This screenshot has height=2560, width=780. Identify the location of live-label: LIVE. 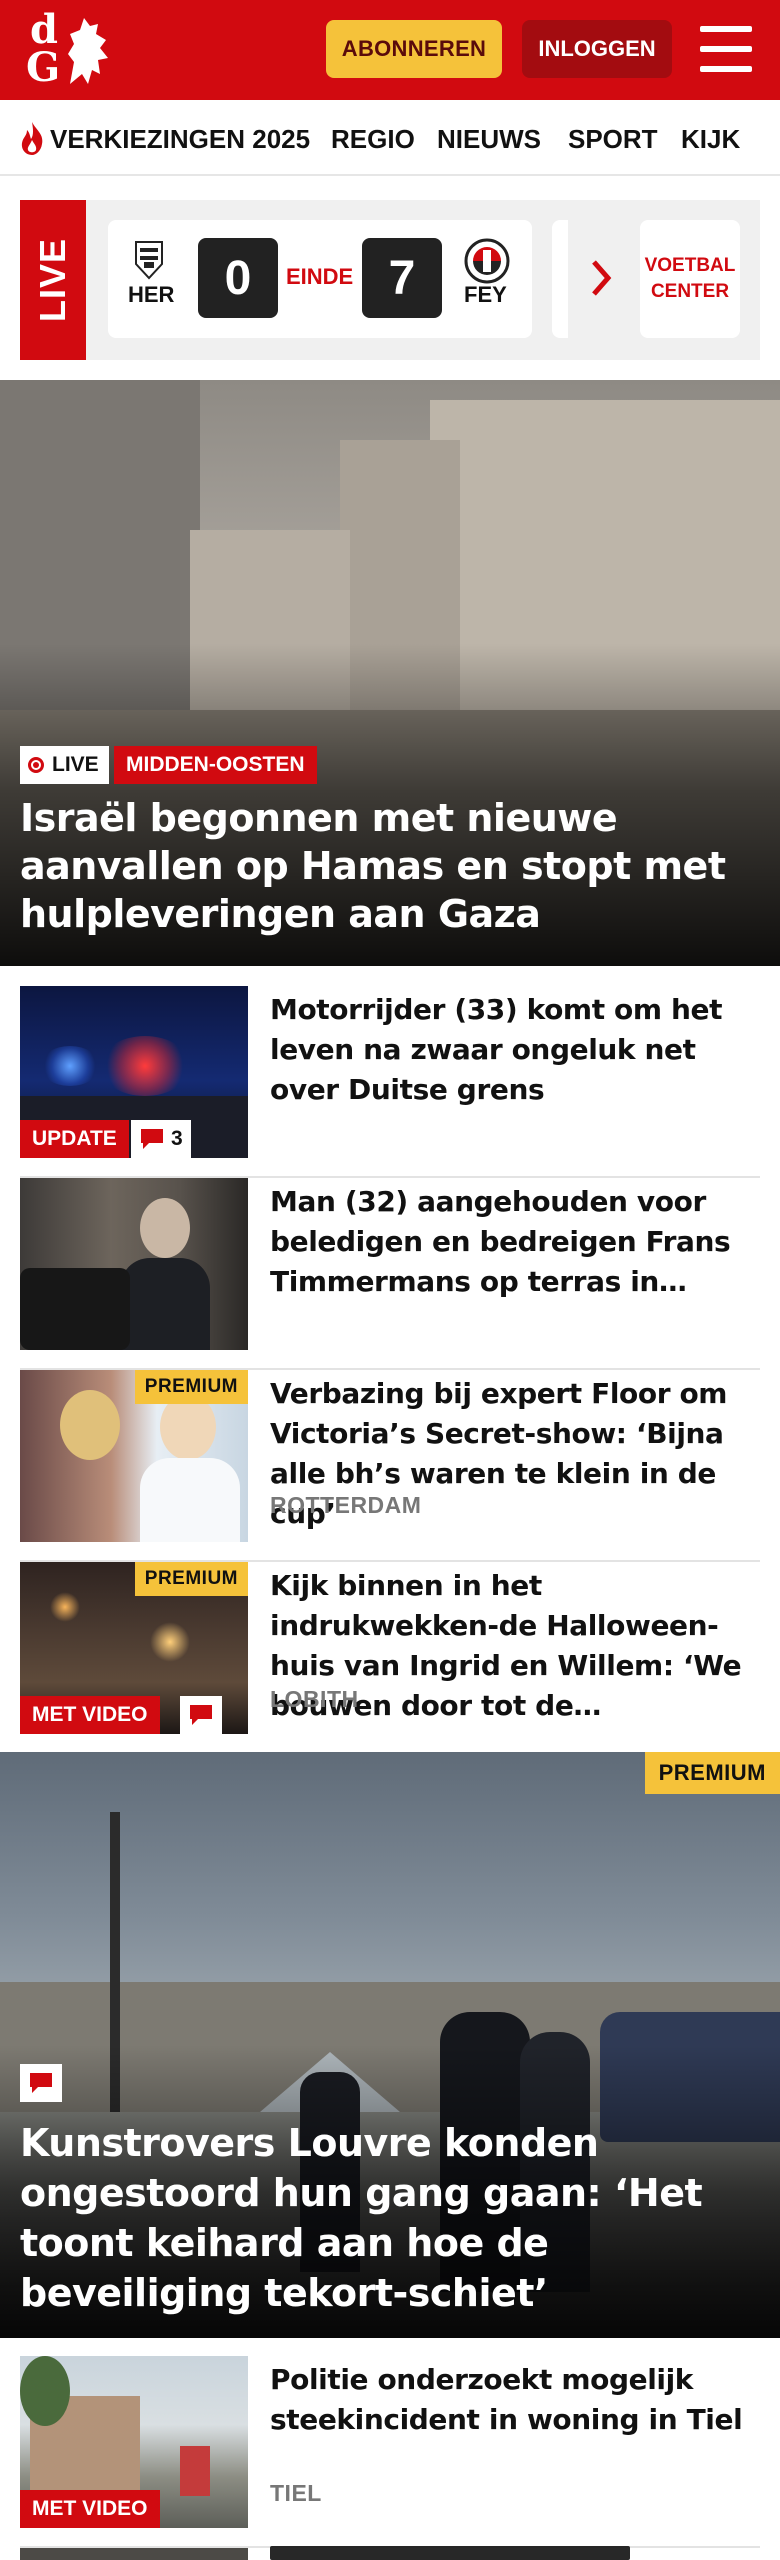
(53, 280).